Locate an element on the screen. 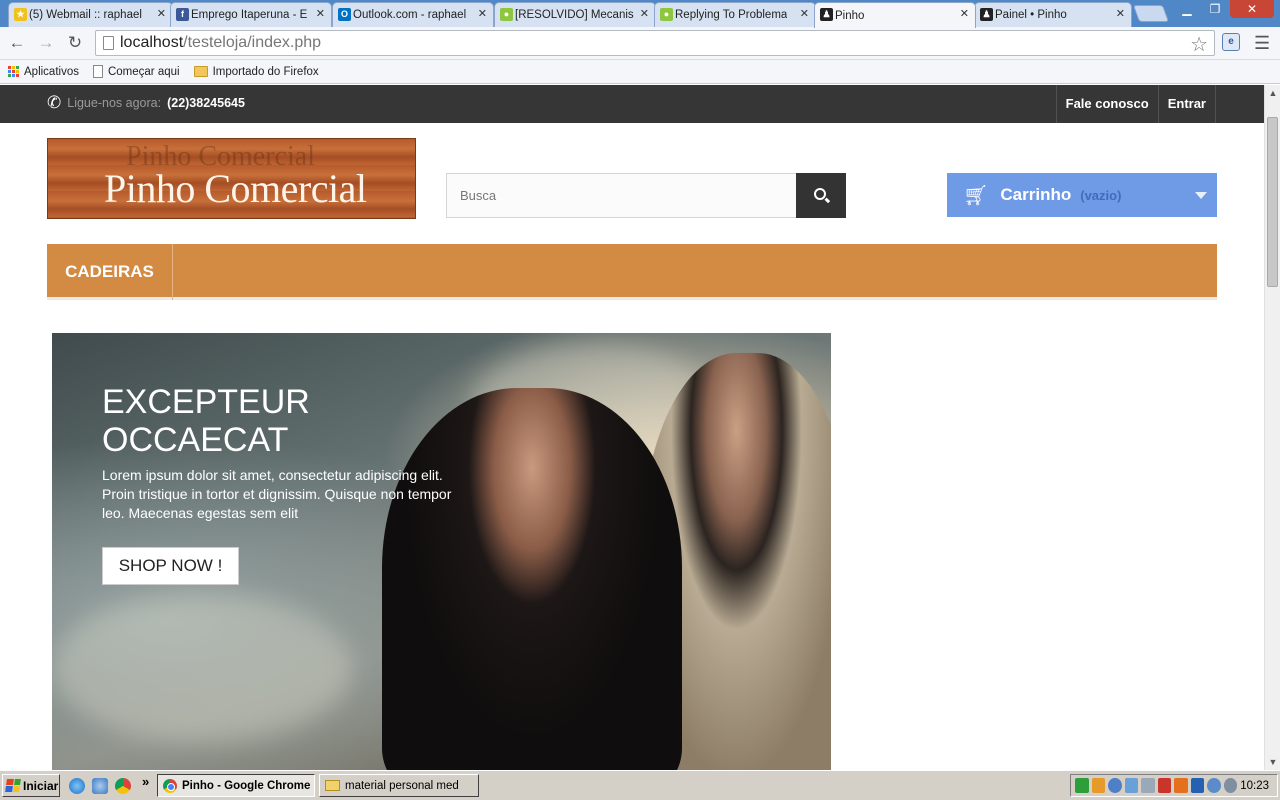 This screenshot has height=800, width=1280. cart-icon: 🛒︎ is located at coordinates (976, 195).